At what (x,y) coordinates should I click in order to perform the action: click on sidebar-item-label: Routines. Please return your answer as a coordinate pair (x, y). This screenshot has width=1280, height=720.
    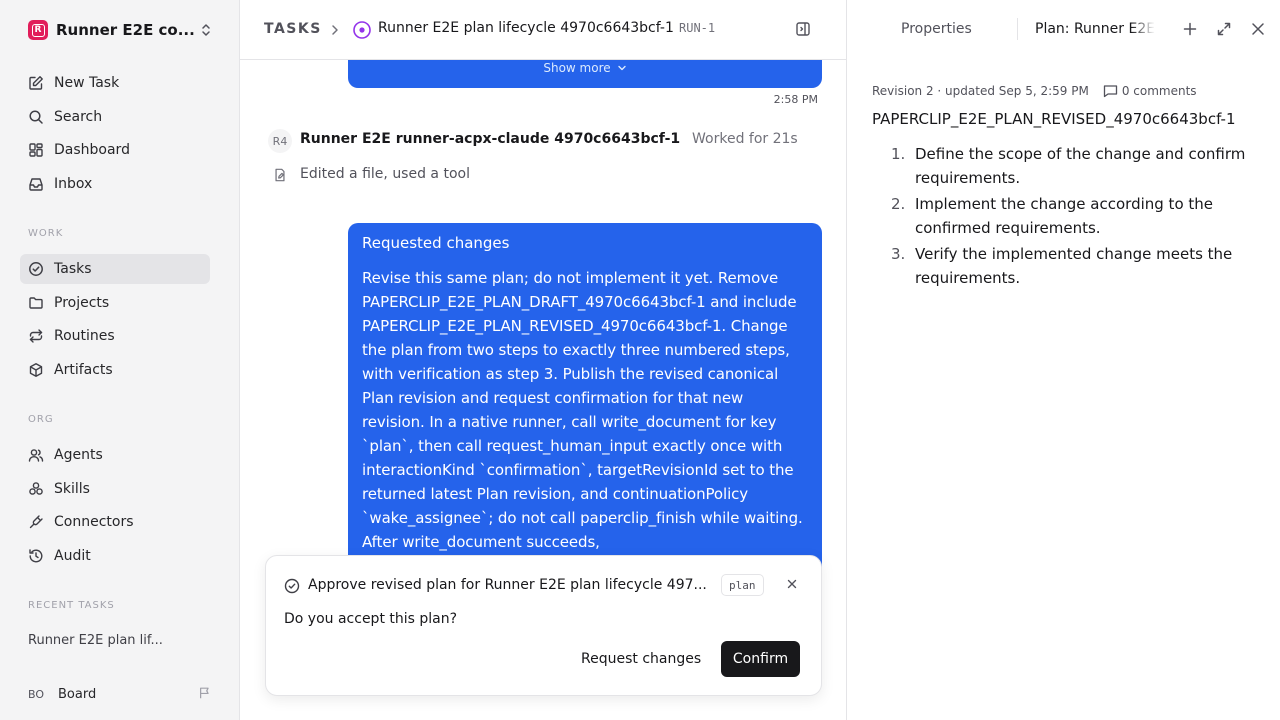
    Looking at the image, I should click on (84, 336).